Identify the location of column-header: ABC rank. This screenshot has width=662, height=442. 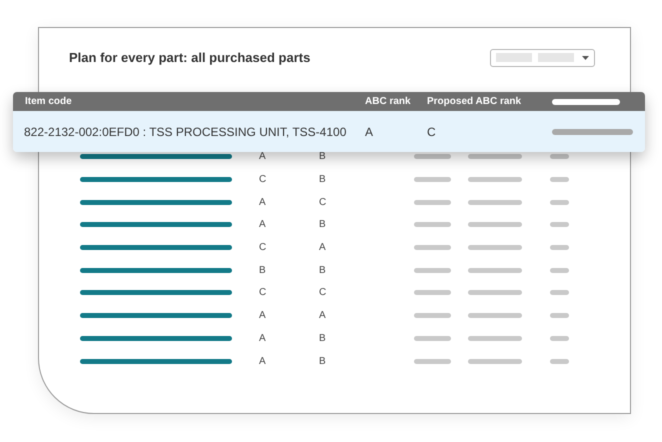
(388, 102).